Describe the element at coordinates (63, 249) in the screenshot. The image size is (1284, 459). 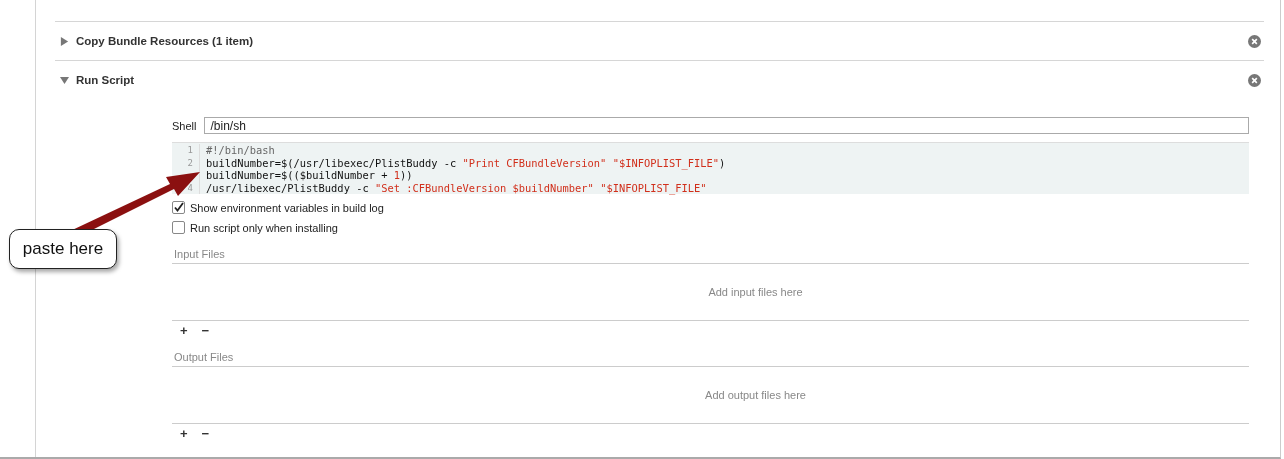
I see `callout-text: paste here` at that location.